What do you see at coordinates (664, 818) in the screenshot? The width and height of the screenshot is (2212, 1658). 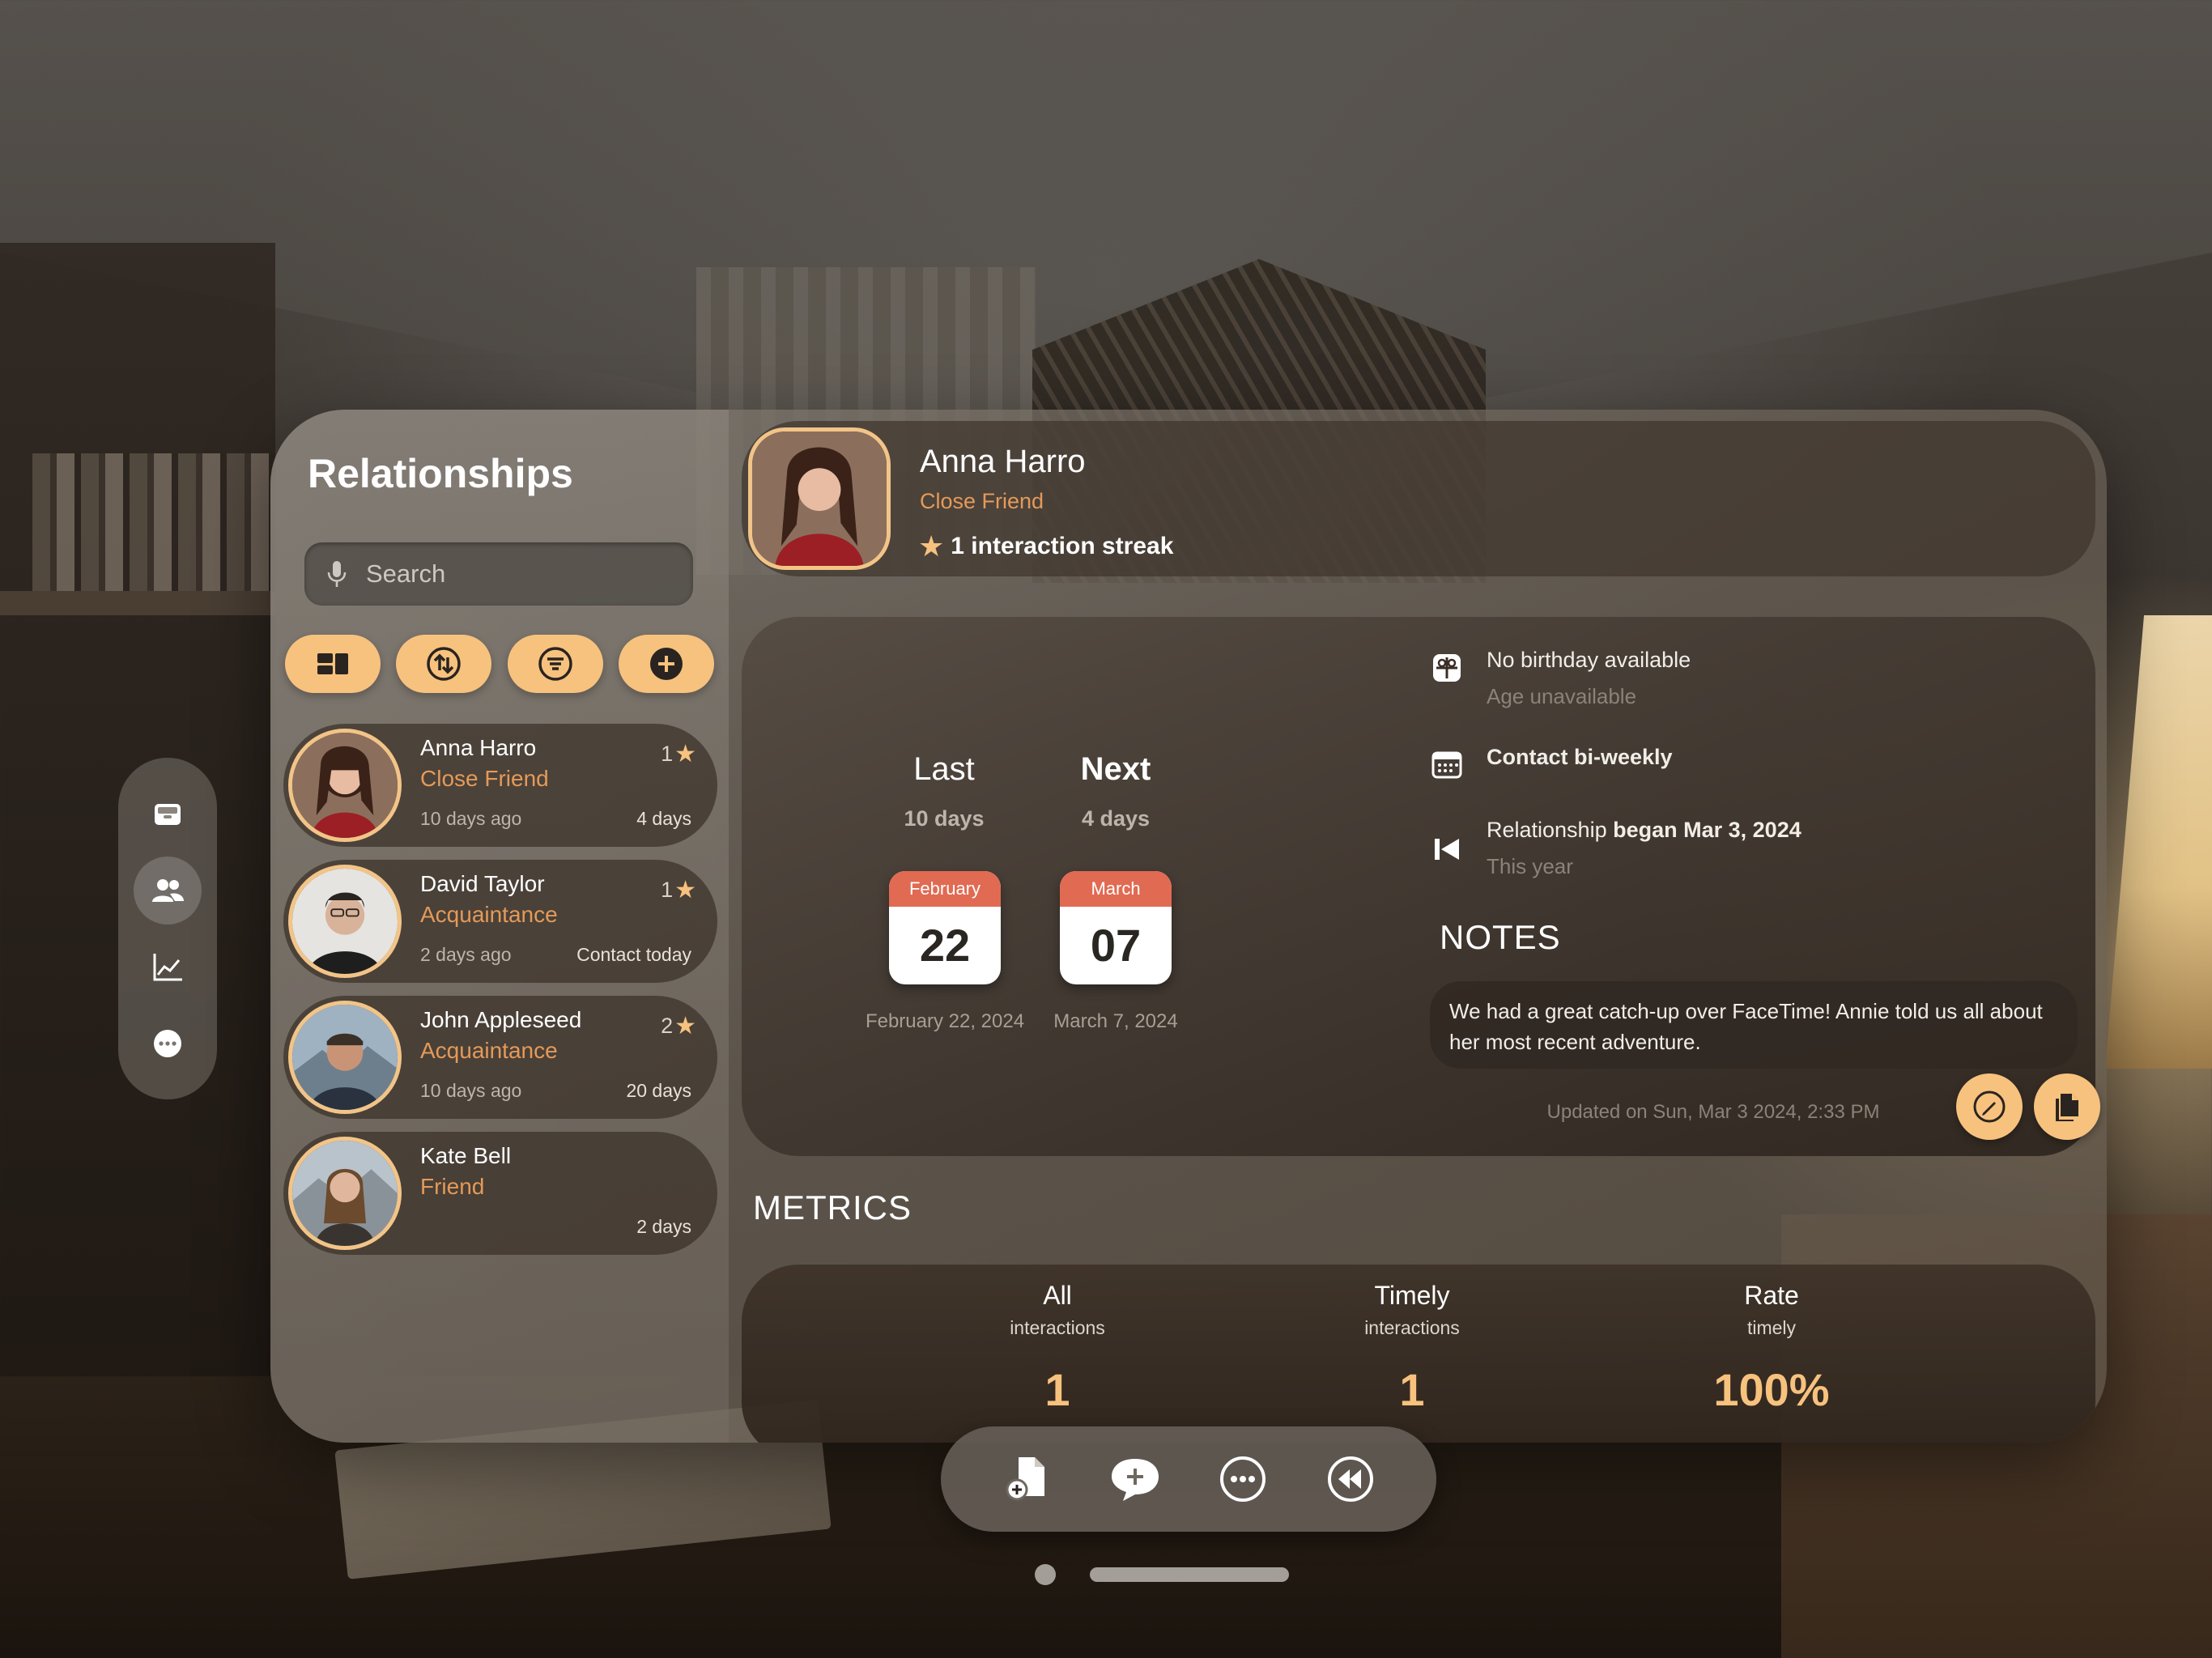 I see `contact-due: 4 days` at bounding box center [664, 818].